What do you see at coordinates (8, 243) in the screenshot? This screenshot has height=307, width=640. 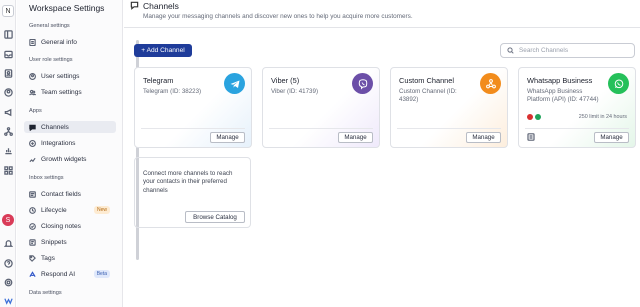 I see `bell-icon` at bounding box center [8, 243].